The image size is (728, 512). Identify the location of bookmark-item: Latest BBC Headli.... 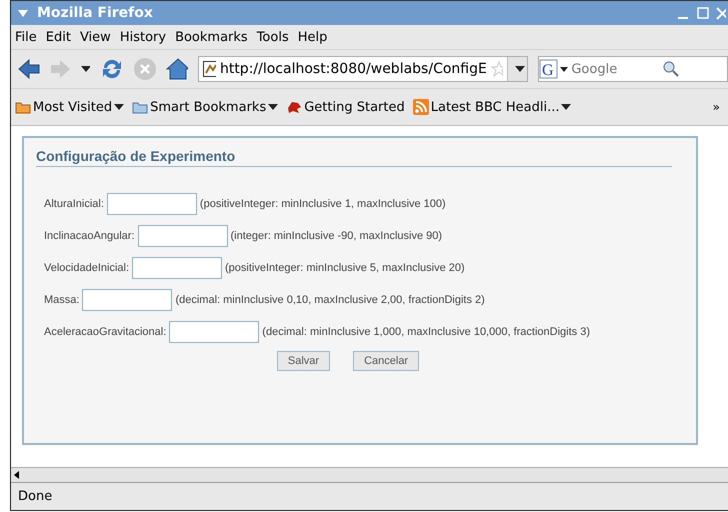
(492, 107).